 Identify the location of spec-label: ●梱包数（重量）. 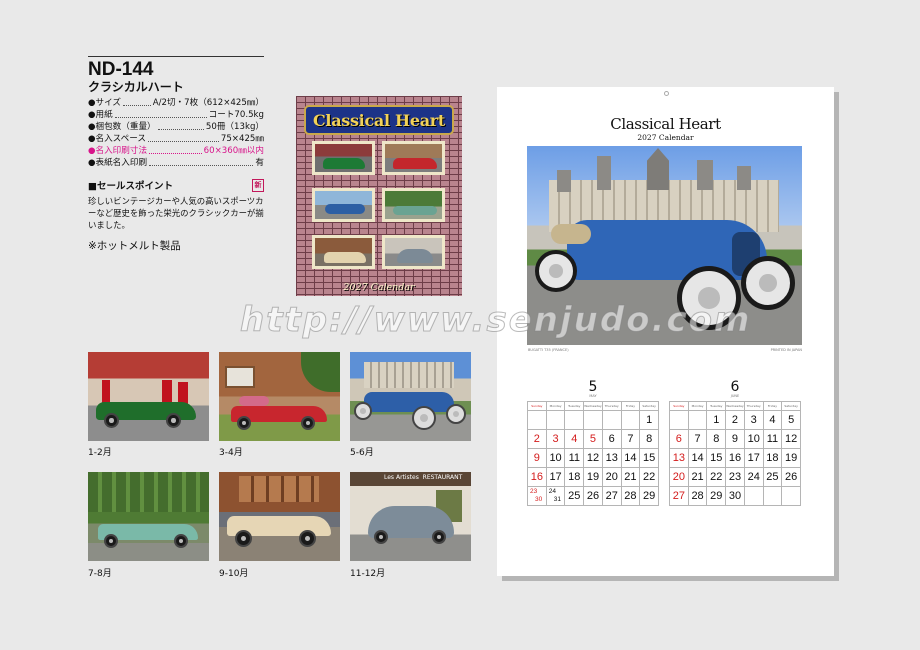
(122, 127).